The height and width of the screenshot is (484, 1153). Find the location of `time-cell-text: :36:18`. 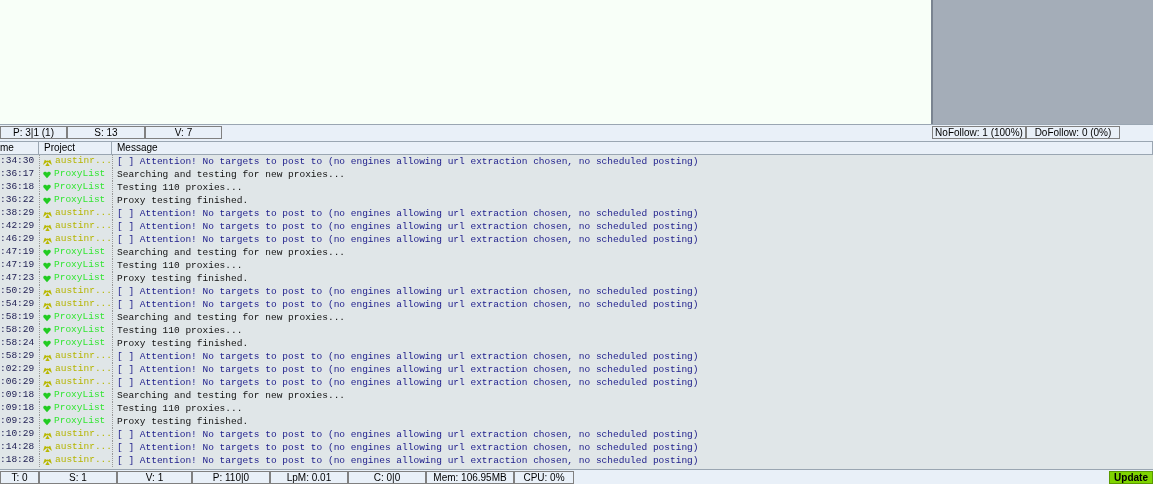

time-cell-text: :36:18 is located at coordinates (18, 187).